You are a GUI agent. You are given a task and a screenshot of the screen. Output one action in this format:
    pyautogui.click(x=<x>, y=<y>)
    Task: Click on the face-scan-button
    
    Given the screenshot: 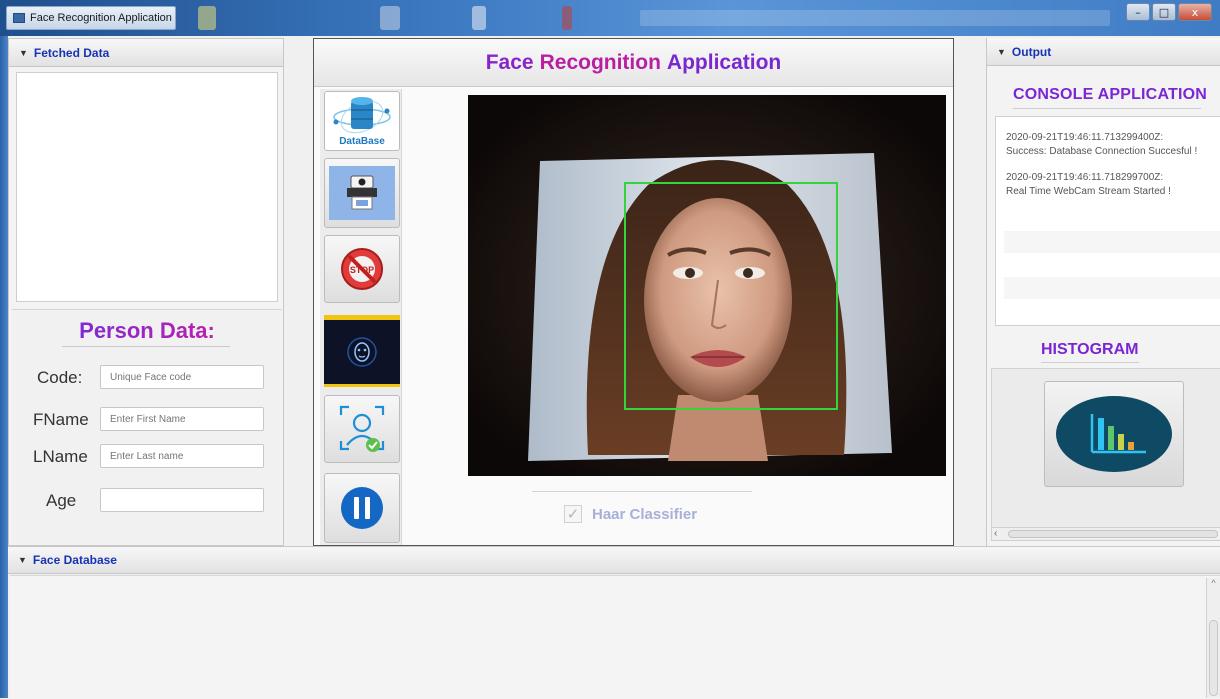 What is the action you would take?
    pyautogui.click(x=362, y=351)
    